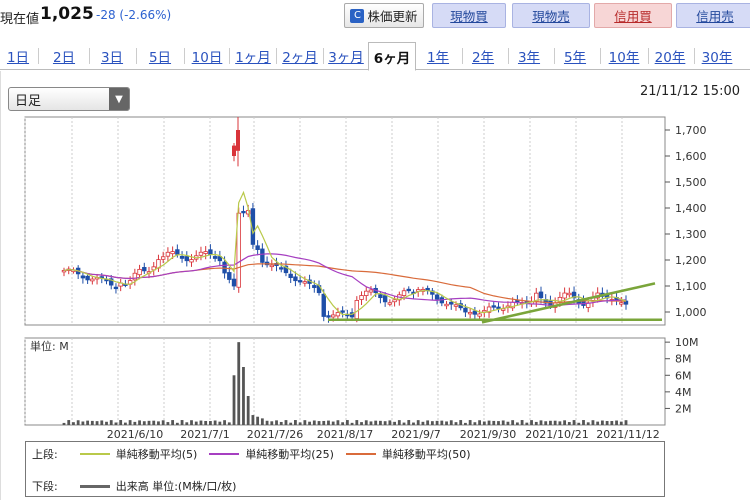 The width and height of the screenshot is (750, 500). Describe the element at coordinates (160, 56) in the screenshot. I see `tab-5d: 5日` at that location.